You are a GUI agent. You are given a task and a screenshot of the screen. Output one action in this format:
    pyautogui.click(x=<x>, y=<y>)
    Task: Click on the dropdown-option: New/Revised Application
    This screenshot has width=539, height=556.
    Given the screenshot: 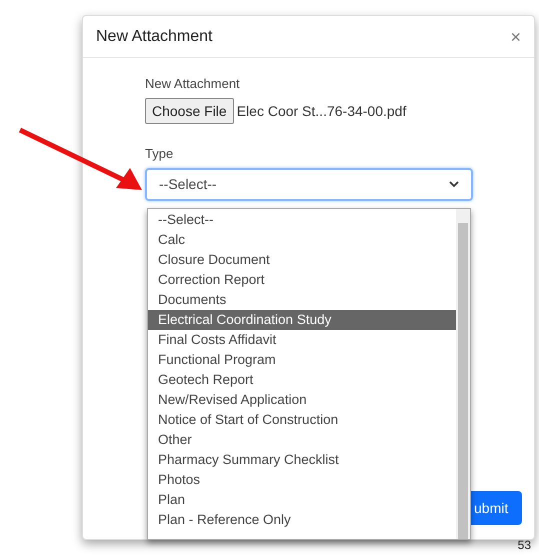 What is the action you would take?
    pyautogui.click(x=302, y=400)
    